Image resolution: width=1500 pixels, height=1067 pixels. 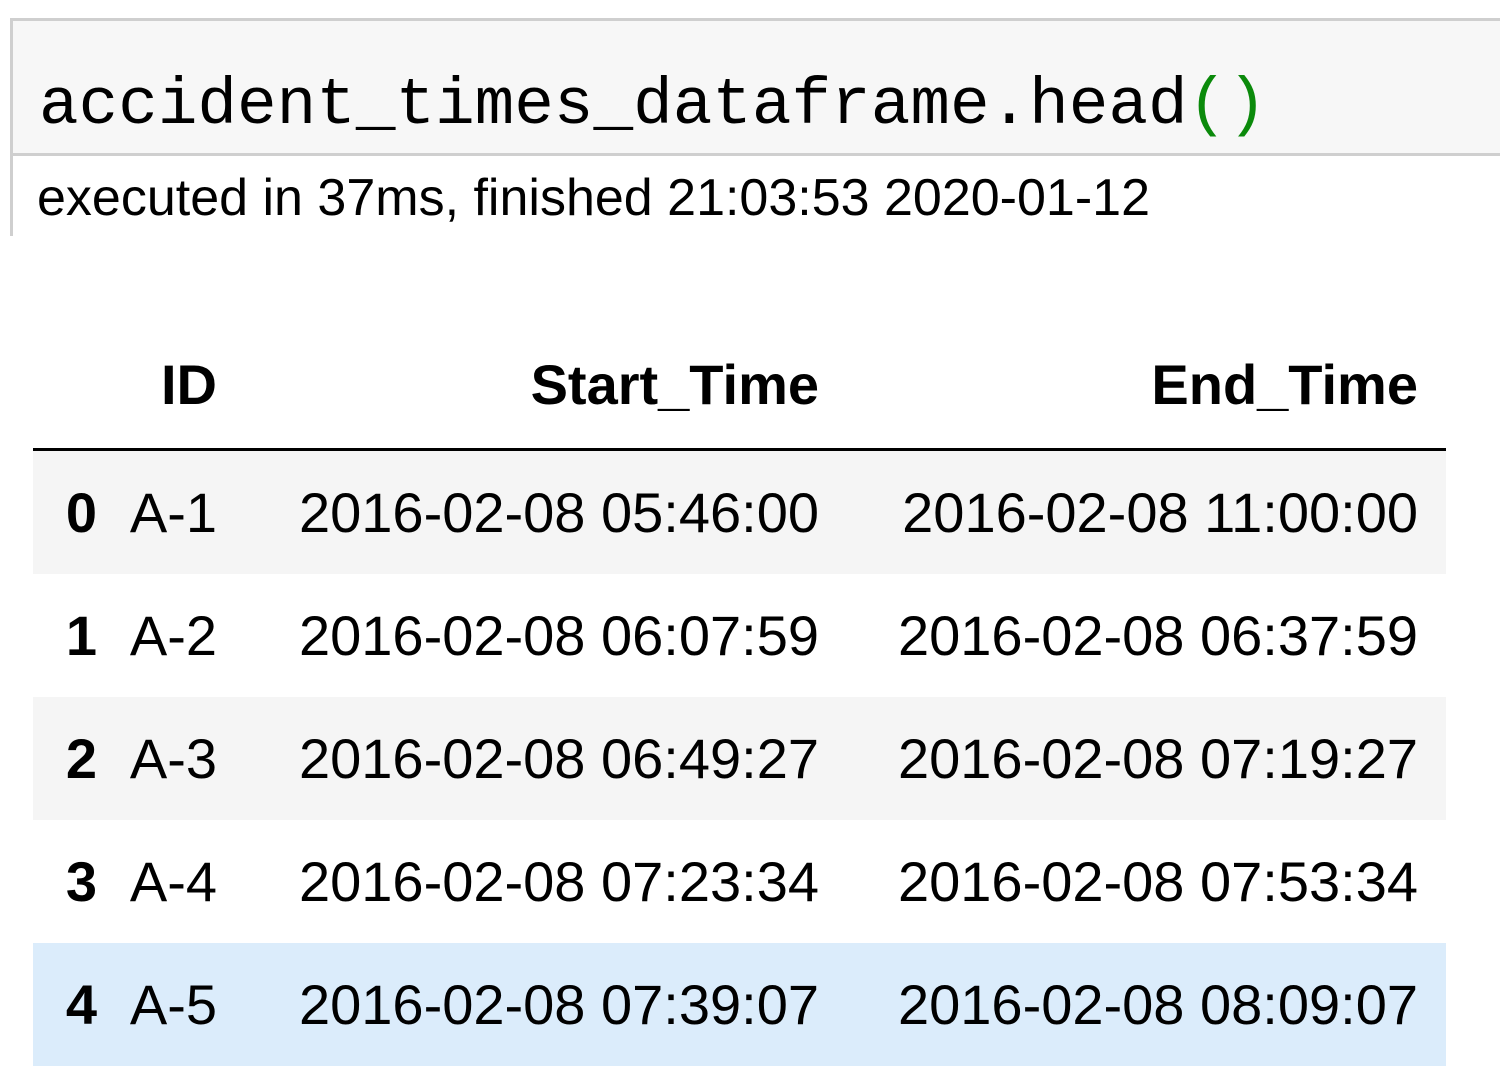 I want to click on row-index: 1, so click(x=81, y=635).